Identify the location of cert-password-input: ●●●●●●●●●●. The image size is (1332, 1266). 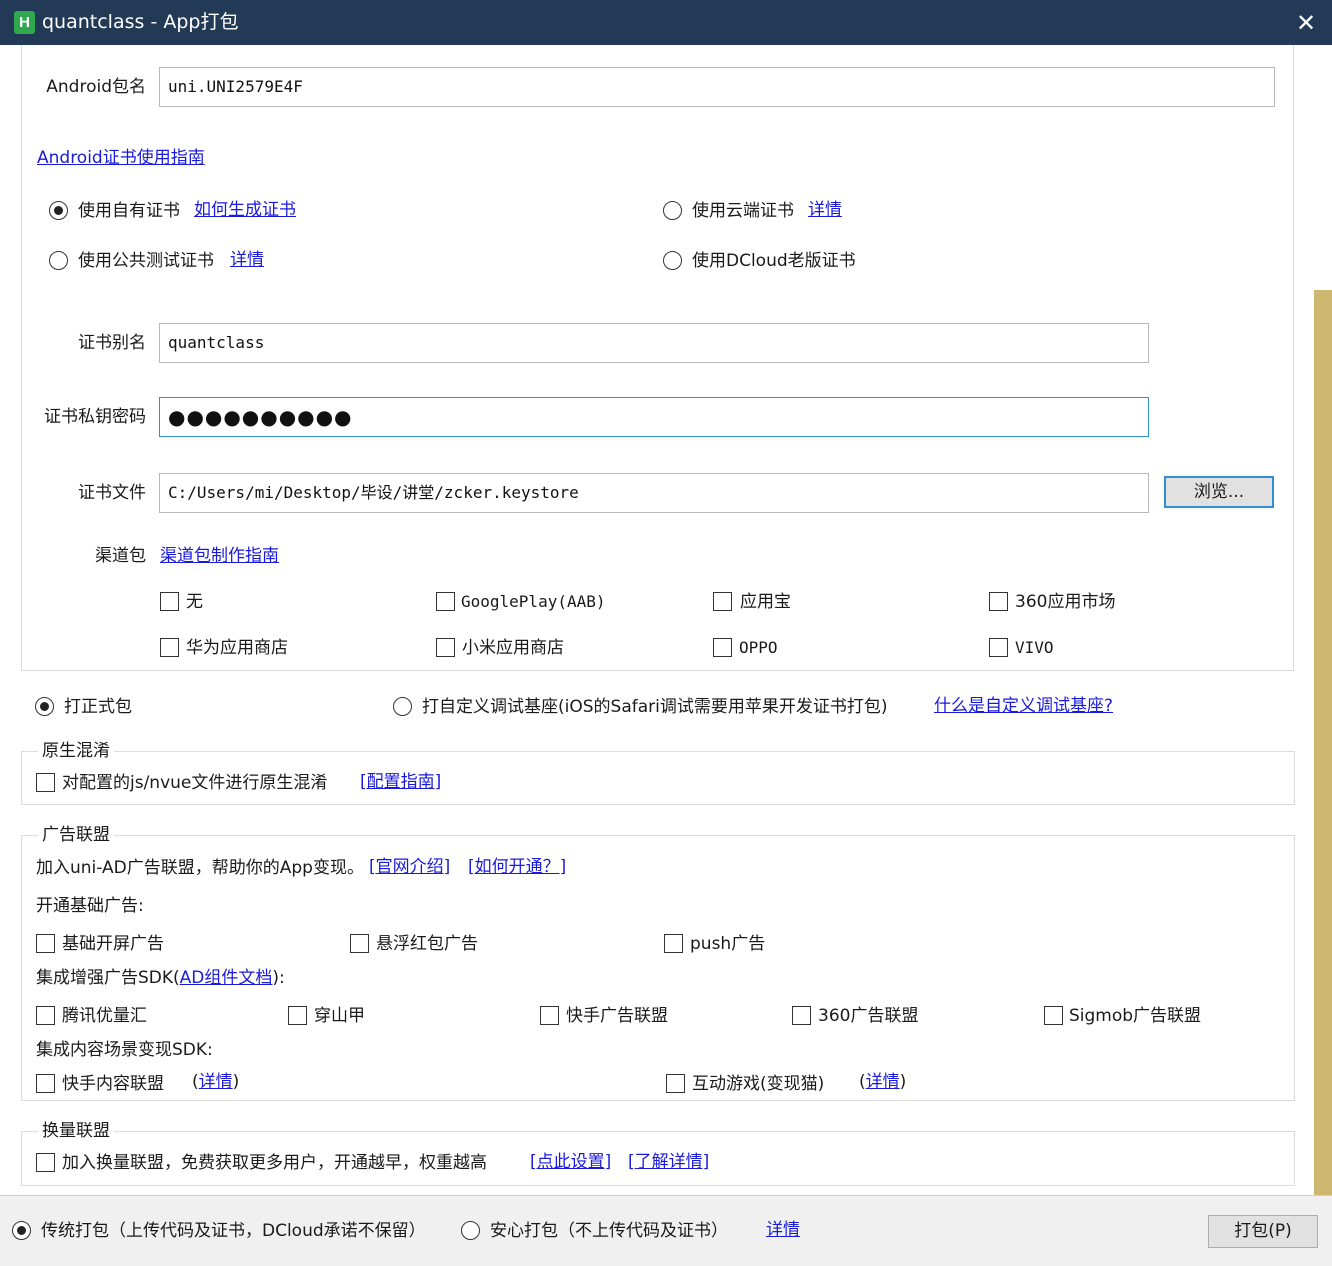
(654, 417).